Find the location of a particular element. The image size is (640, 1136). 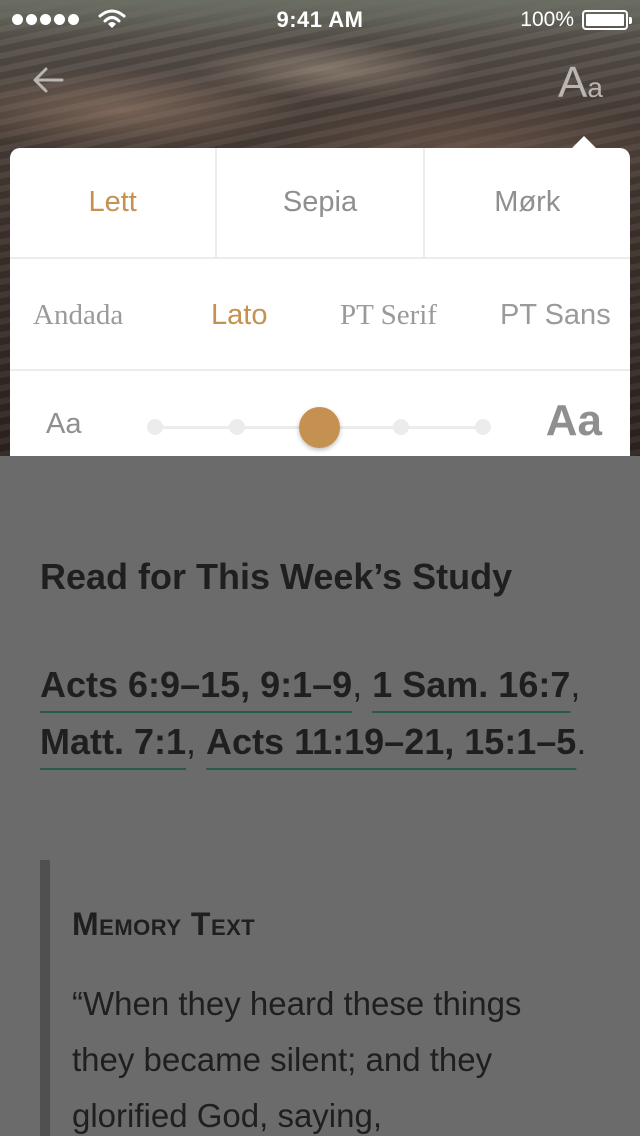

bible-reference-link: Acts 6:9–15, 9:1–9 is located at coordinates (196, 684).